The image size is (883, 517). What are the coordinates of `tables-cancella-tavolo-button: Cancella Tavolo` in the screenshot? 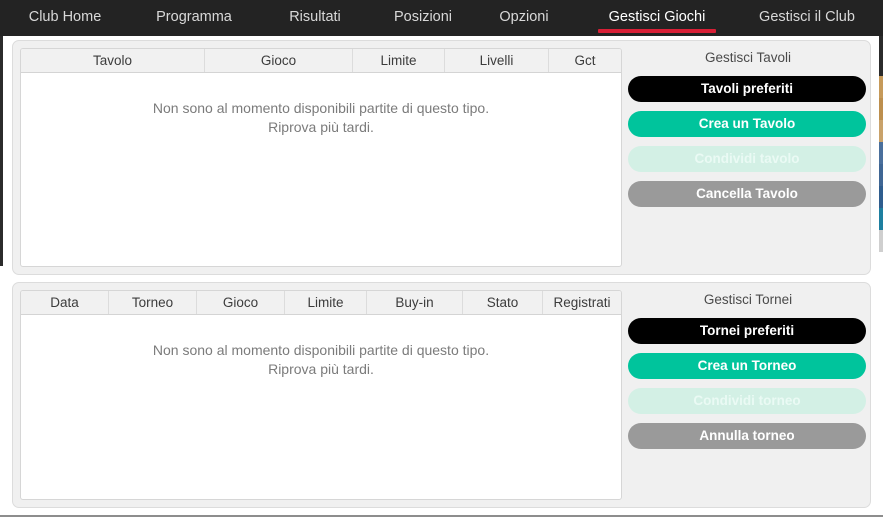 It's located at (747, 194).